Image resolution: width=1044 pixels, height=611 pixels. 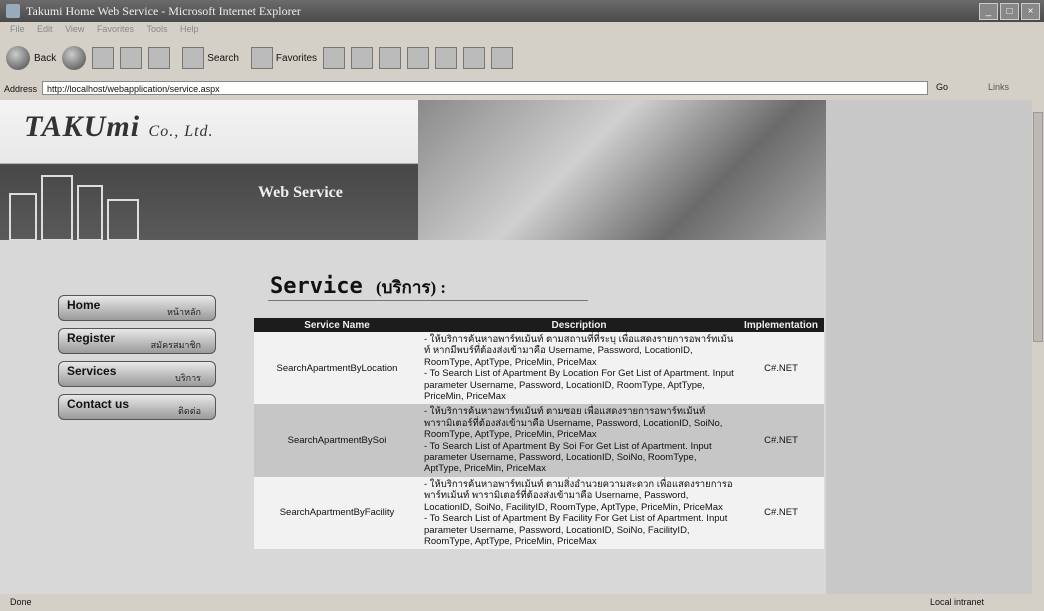 I want to click on favorites-button: Favorites, so click(x=281, y=58).